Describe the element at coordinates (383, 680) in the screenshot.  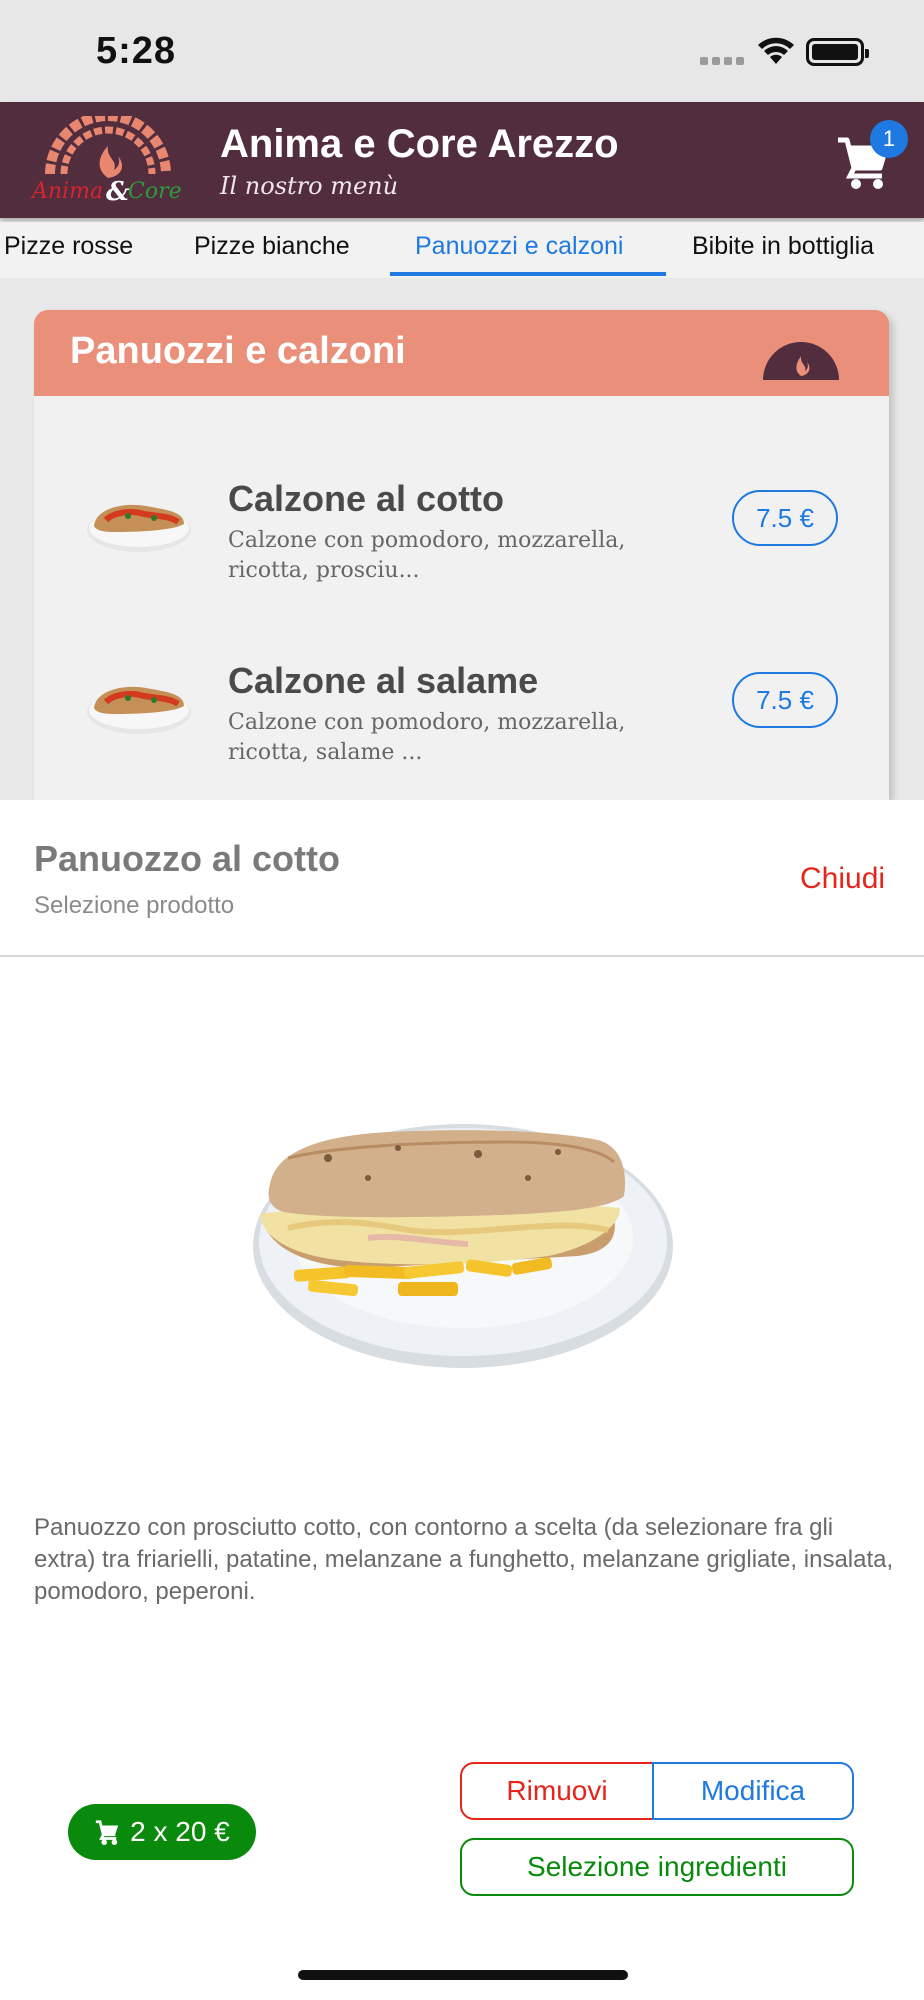
I see `item-name: Calzone al salame` at that location.